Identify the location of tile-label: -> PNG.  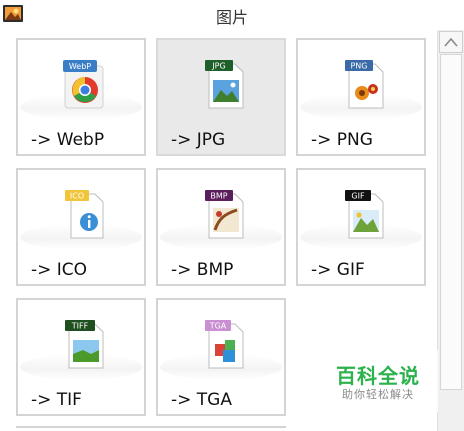
(342, 140).